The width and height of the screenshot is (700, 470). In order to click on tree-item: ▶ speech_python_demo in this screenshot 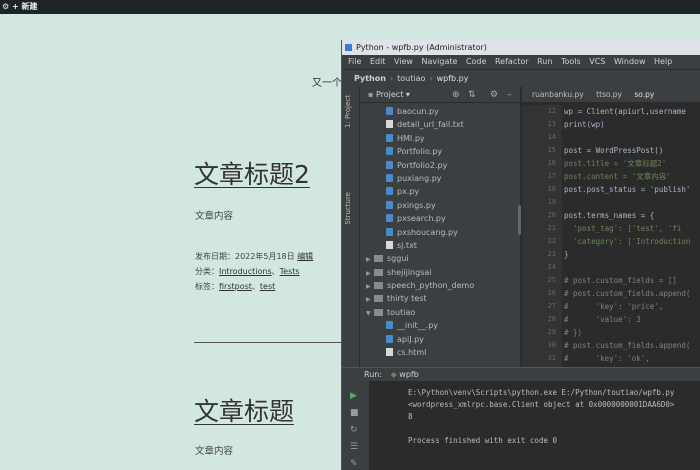, I will do `click(440, 285)`.